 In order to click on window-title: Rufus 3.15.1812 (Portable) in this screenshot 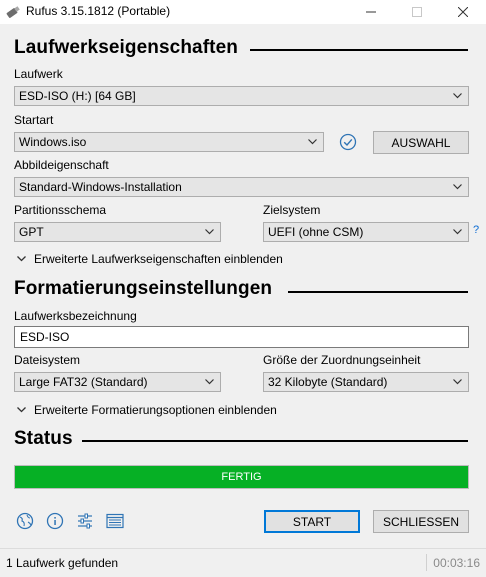, I will do `click(98, 11)`.